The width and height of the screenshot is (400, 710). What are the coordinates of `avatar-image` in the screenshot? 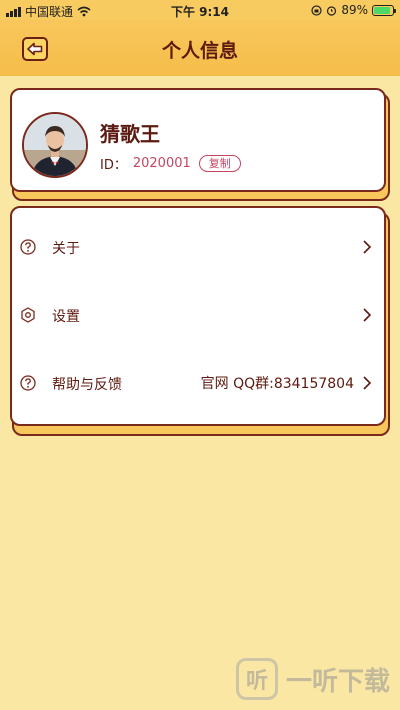 It's located at (55, 145).